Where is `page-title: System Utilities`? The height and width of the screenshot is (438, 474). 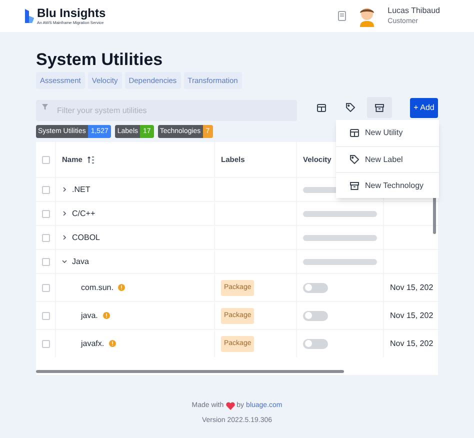
page-title: System Utilities is located at coordinates (100, 60).